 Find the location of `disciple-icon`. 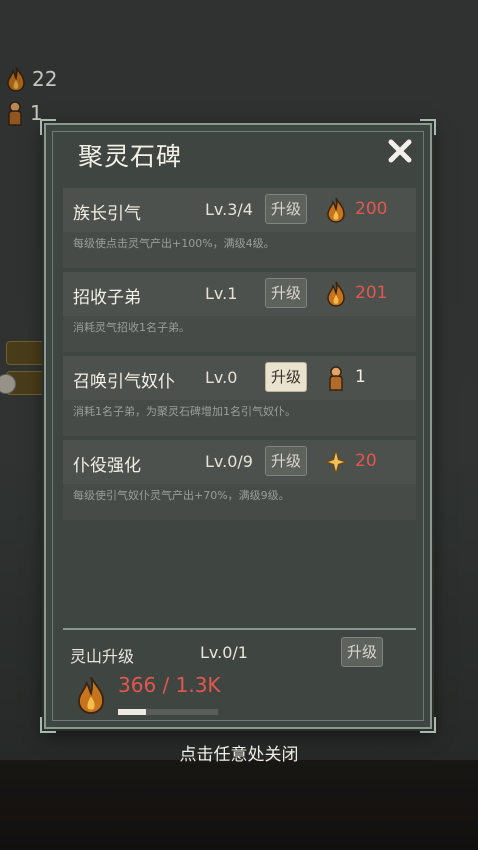

disciple-icon is located at coordinates (336, 378).